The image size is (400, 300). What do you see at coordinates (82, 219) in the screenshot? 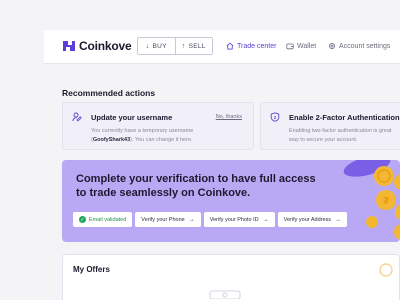
I see `check-circle-icon: ✓` at bounding box center [82, 219].